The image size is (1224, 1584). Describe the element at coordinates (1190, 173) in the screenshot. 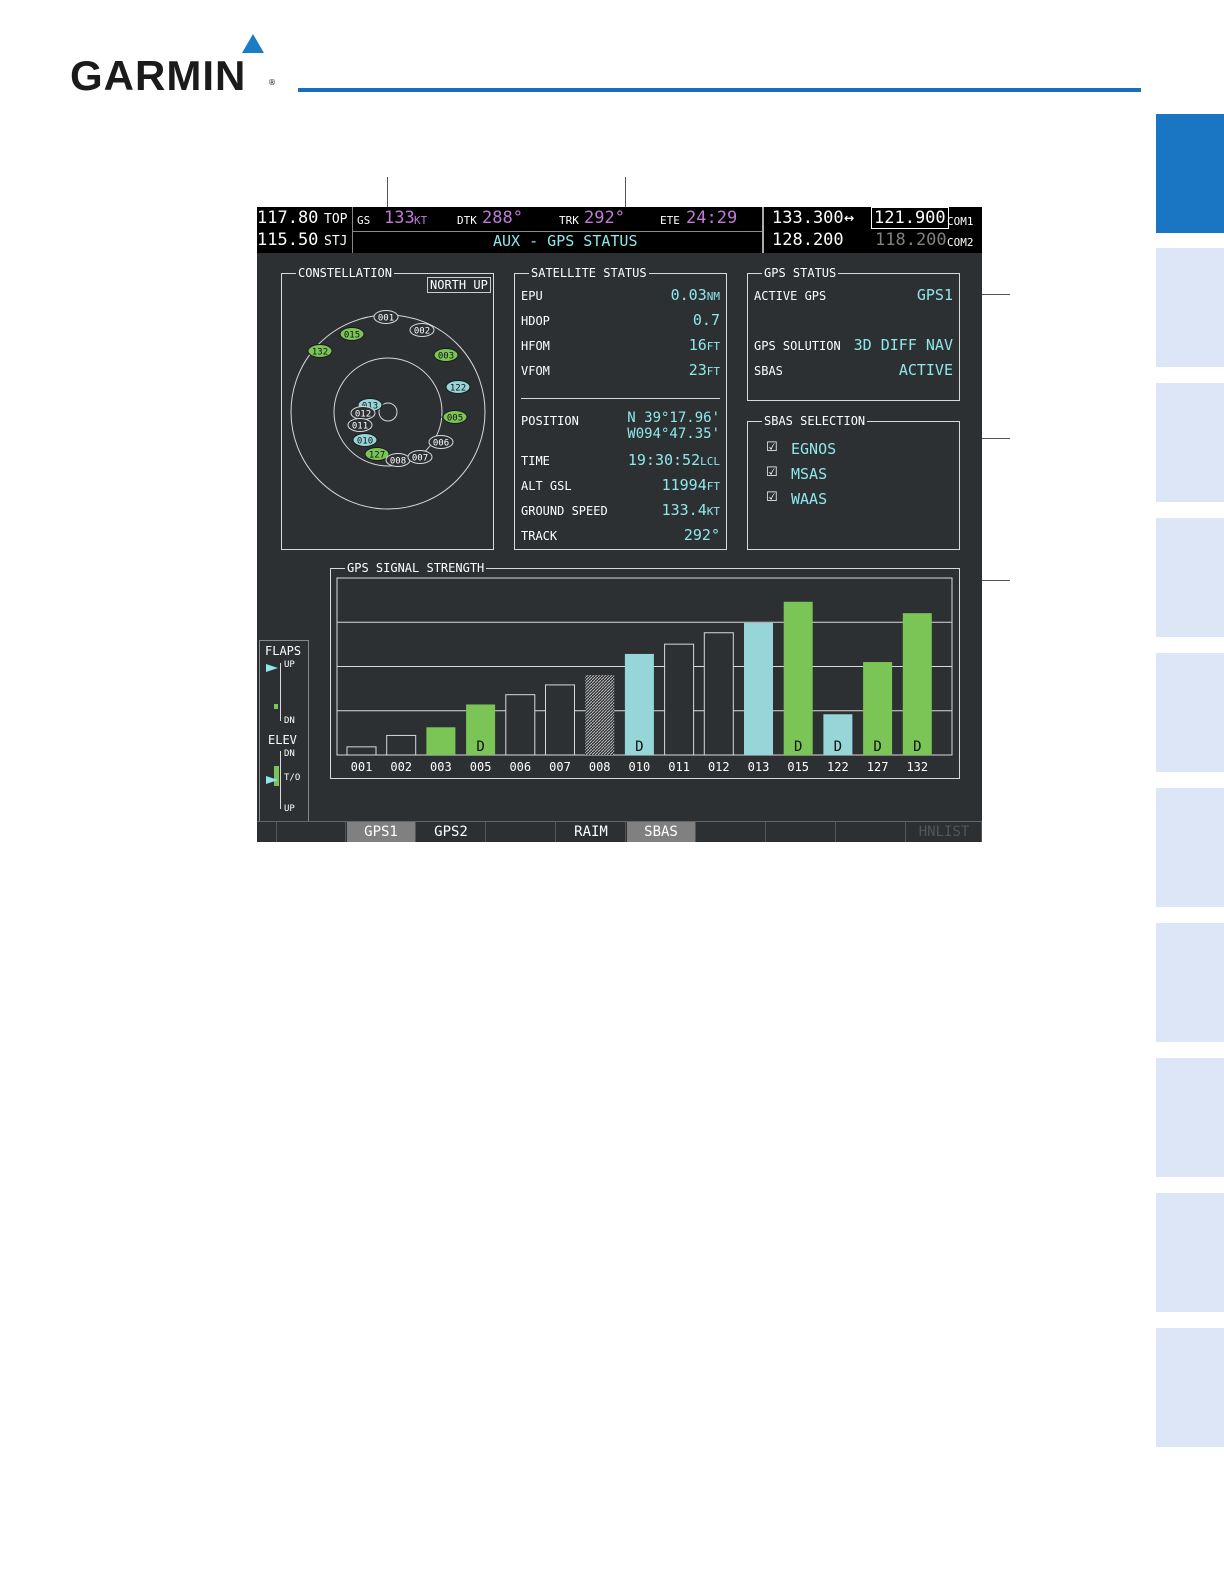

I see `section-tab-active` at that location.